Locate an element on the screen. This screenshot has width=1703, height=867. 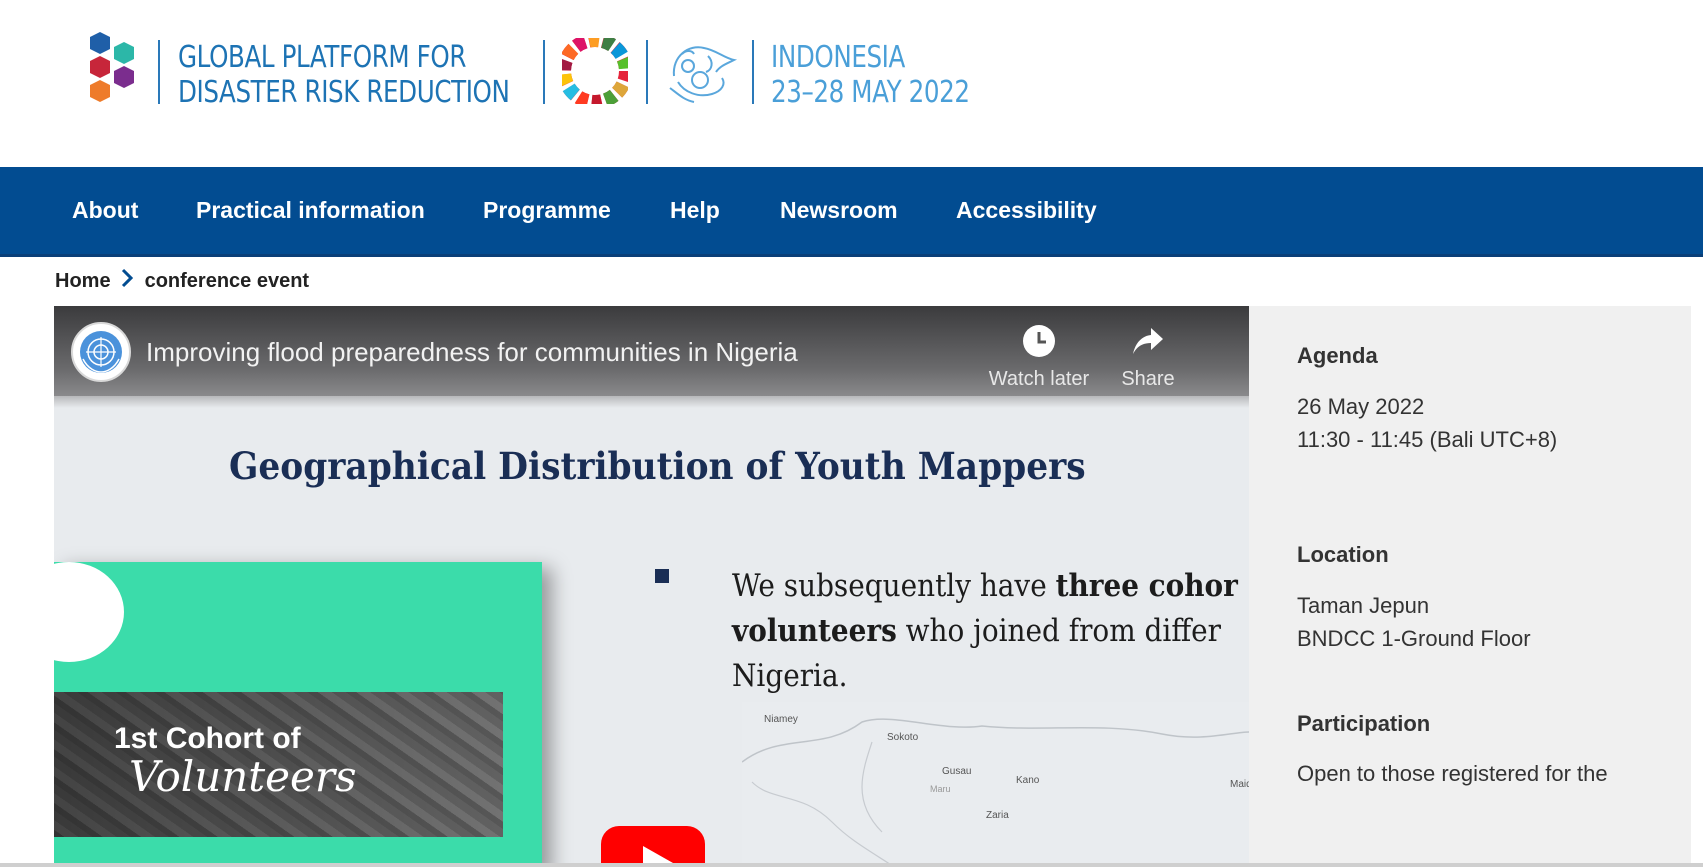
map-label: Niamey is located at coordinates (781, 719).